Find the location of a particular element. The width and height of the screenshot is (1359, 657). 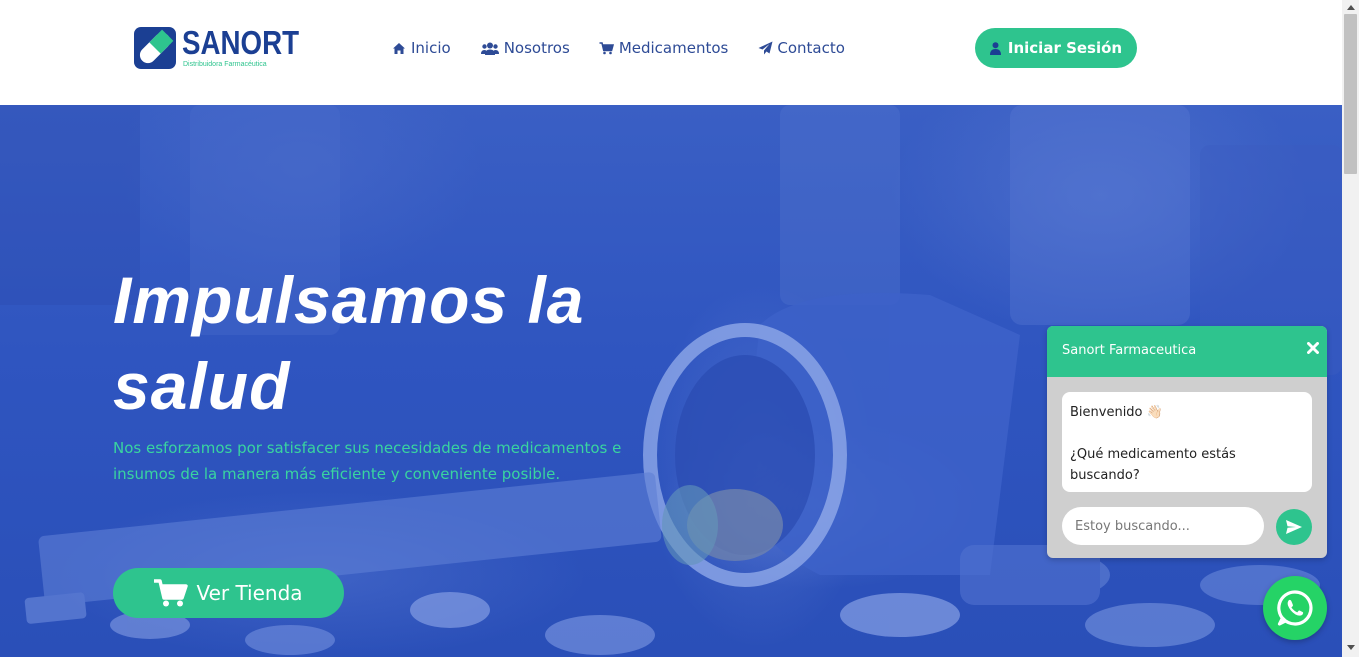

nav-label: Inicio is located at coordinates (431, 48).